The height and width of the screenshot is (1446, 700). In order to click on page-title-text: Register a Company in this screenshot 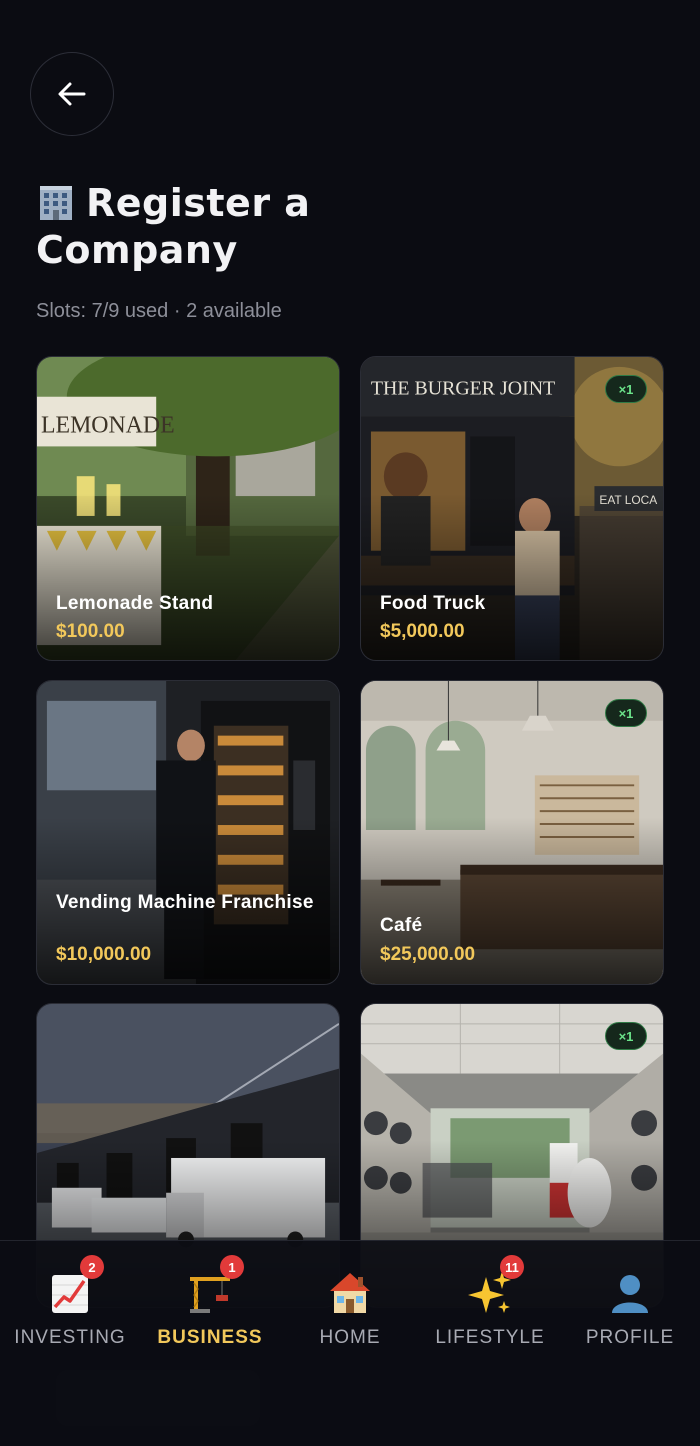, I will do `click(173, 226)`.